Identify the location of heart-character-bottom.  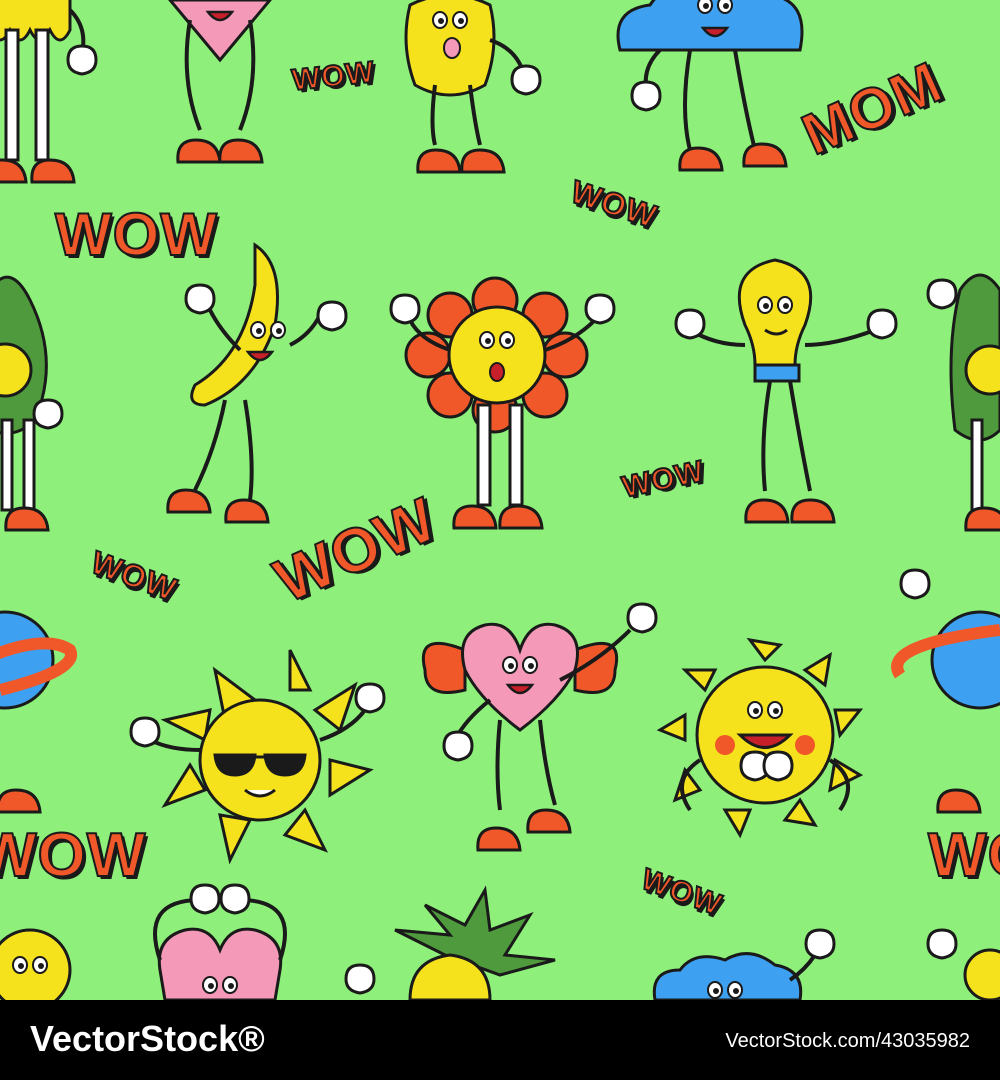
(220, 941).